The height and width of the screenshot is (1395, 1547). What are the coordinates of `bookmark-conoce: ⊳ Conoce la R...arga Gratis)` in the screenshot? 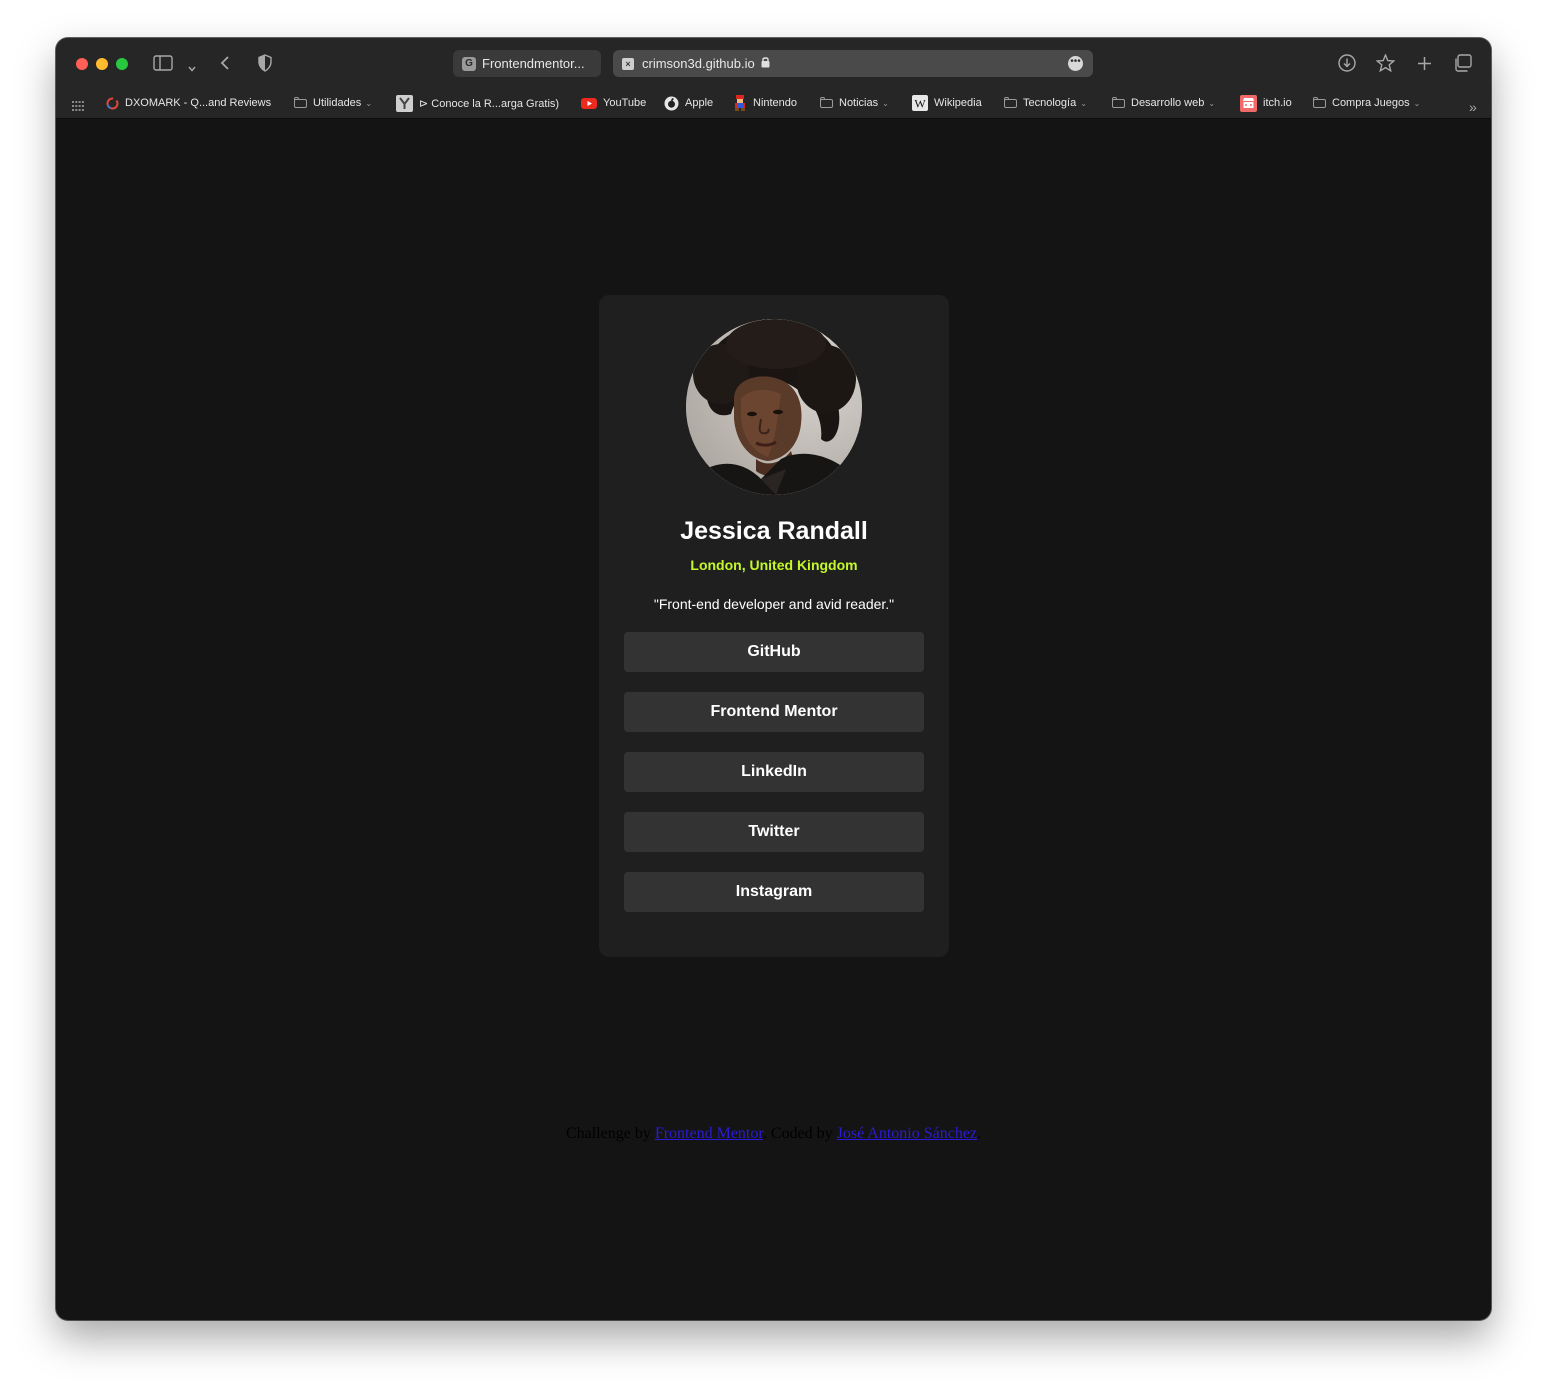 It's located at (478, 103).